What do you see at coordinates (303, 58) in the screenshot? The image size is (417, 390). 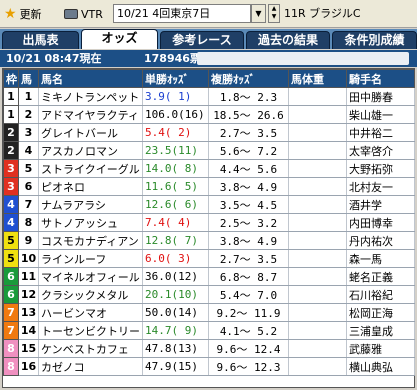 I see `progress-bar` at bounding box center [303, 58].